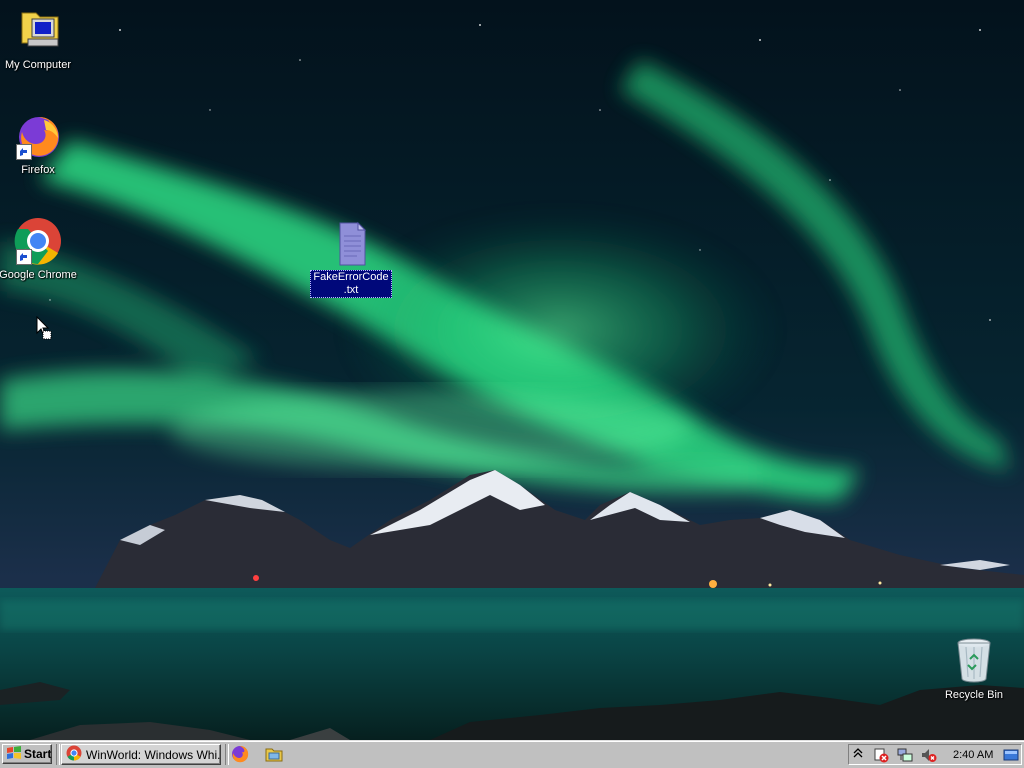  What do you see at coordinates (38, 754) in the screenshot?
I see `start-label: Start` at bounding box center [38, 754].